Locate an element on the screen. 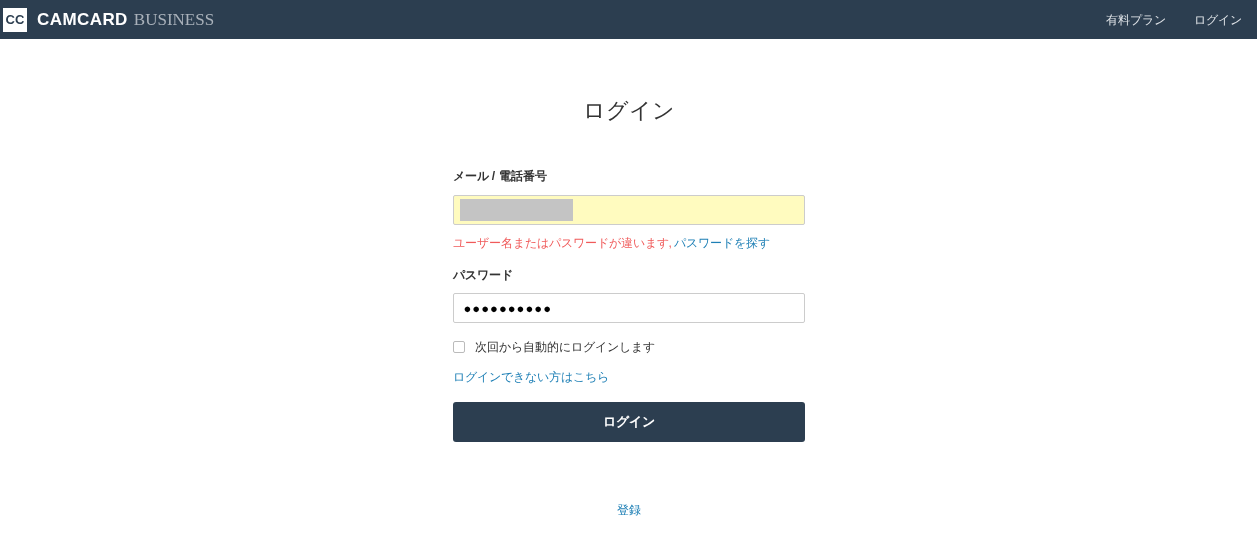 This screenshot has width=1257, height=555. remember-checkbox is located at coordinates (458, 347).